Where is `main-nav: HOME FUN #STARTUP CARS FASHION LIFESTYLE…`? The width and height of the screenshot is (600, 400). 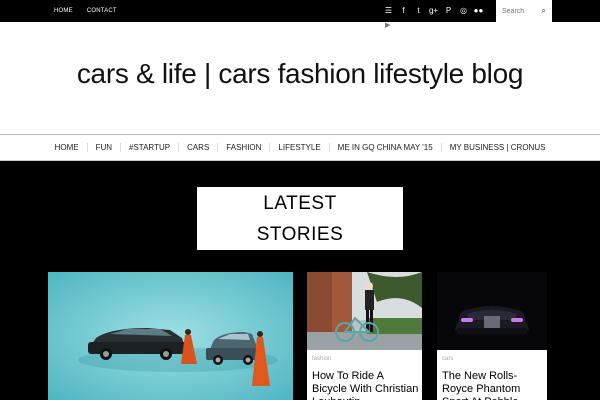 main-nav: HOME FUN #STARTUP CARS FASHION LIFESTYLE… is located at coordinates (300, 147).